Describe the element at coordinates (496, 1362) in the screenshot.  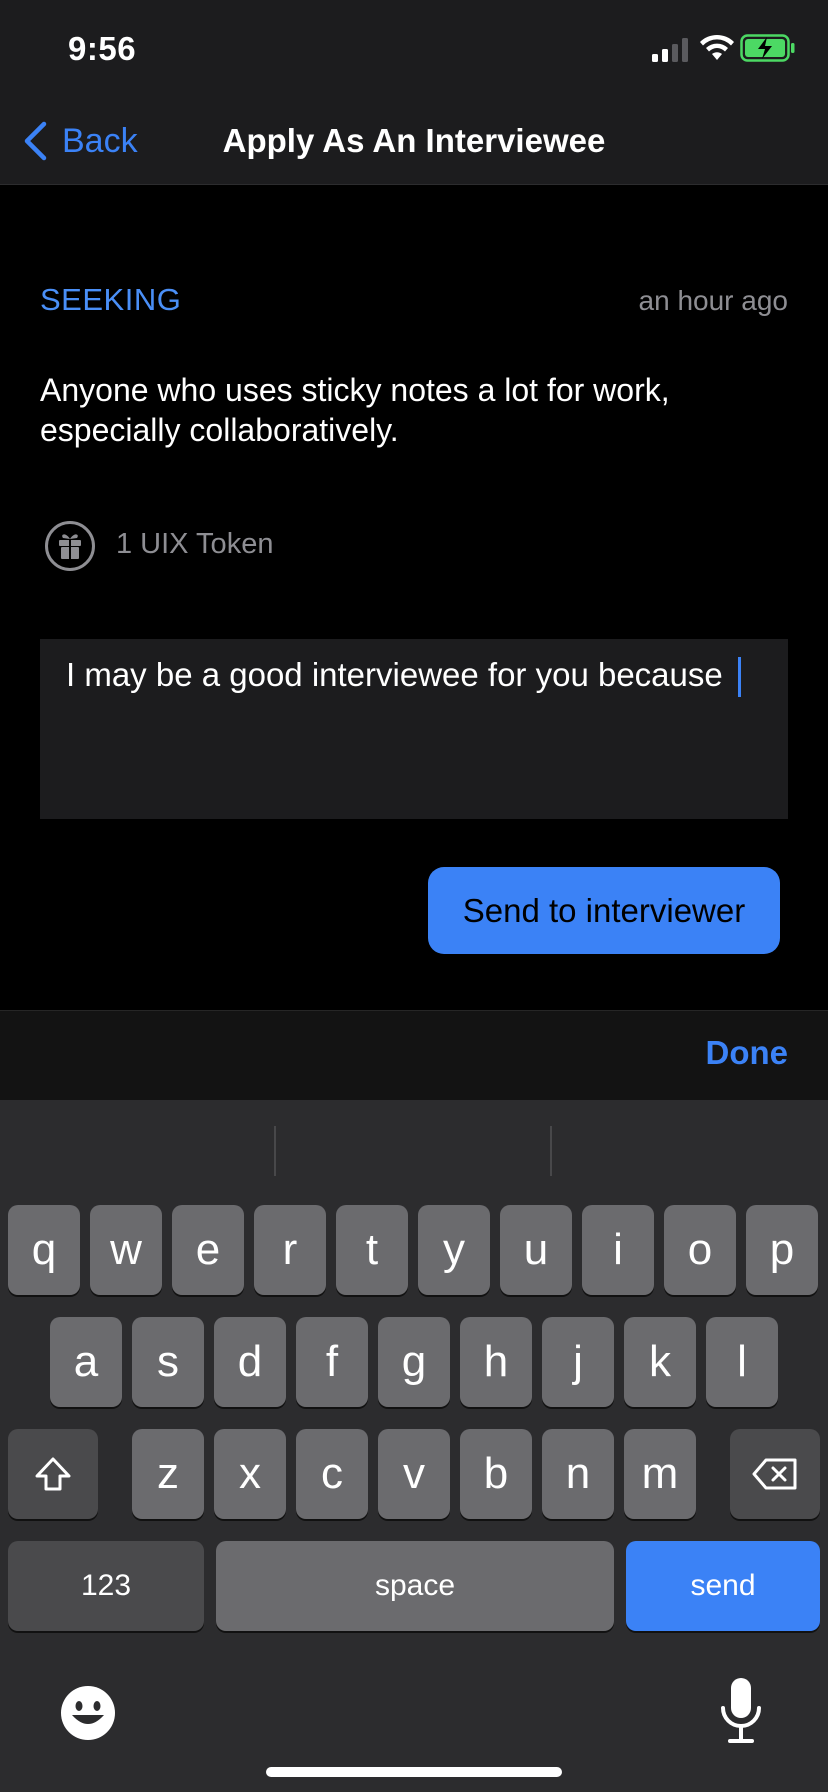
I see `key-h: h` at that location.